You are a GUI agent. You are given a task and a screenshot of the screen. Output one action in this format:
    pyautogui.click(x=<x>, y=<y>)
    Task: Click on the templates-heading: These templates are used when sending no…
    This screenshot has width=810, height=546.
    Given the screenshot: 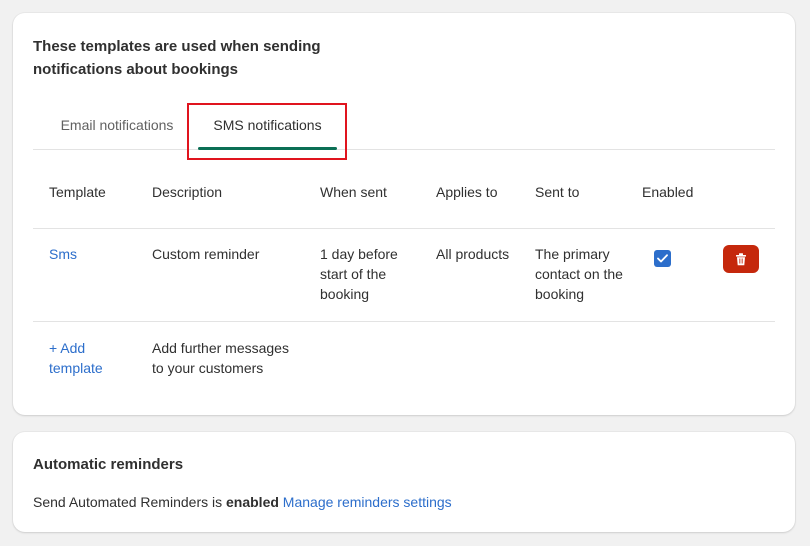 What is the action you would take?
    pyautogui.click(x=177, y=58)
    